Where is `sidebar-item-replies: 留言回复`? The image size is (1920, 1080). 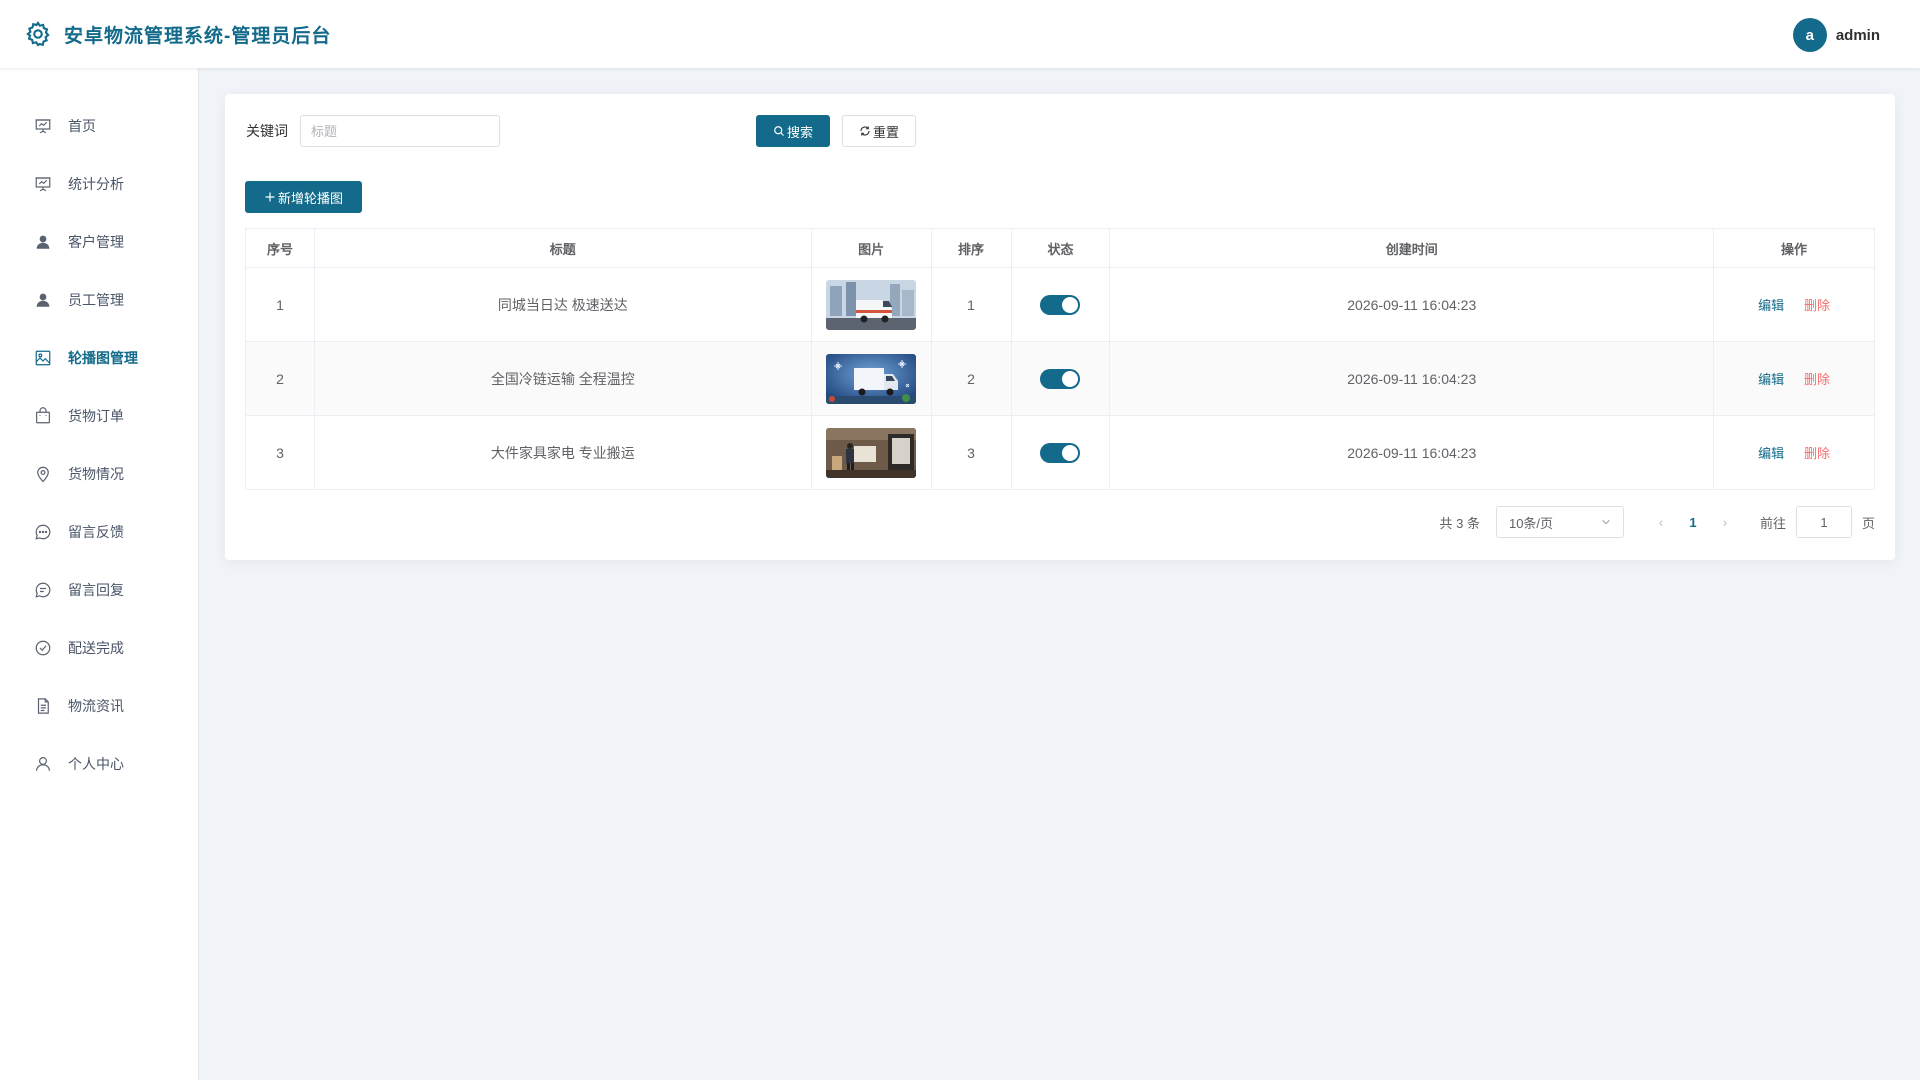
sidebar-item-replies: 留言回复 is located at coordinates (99, 590).